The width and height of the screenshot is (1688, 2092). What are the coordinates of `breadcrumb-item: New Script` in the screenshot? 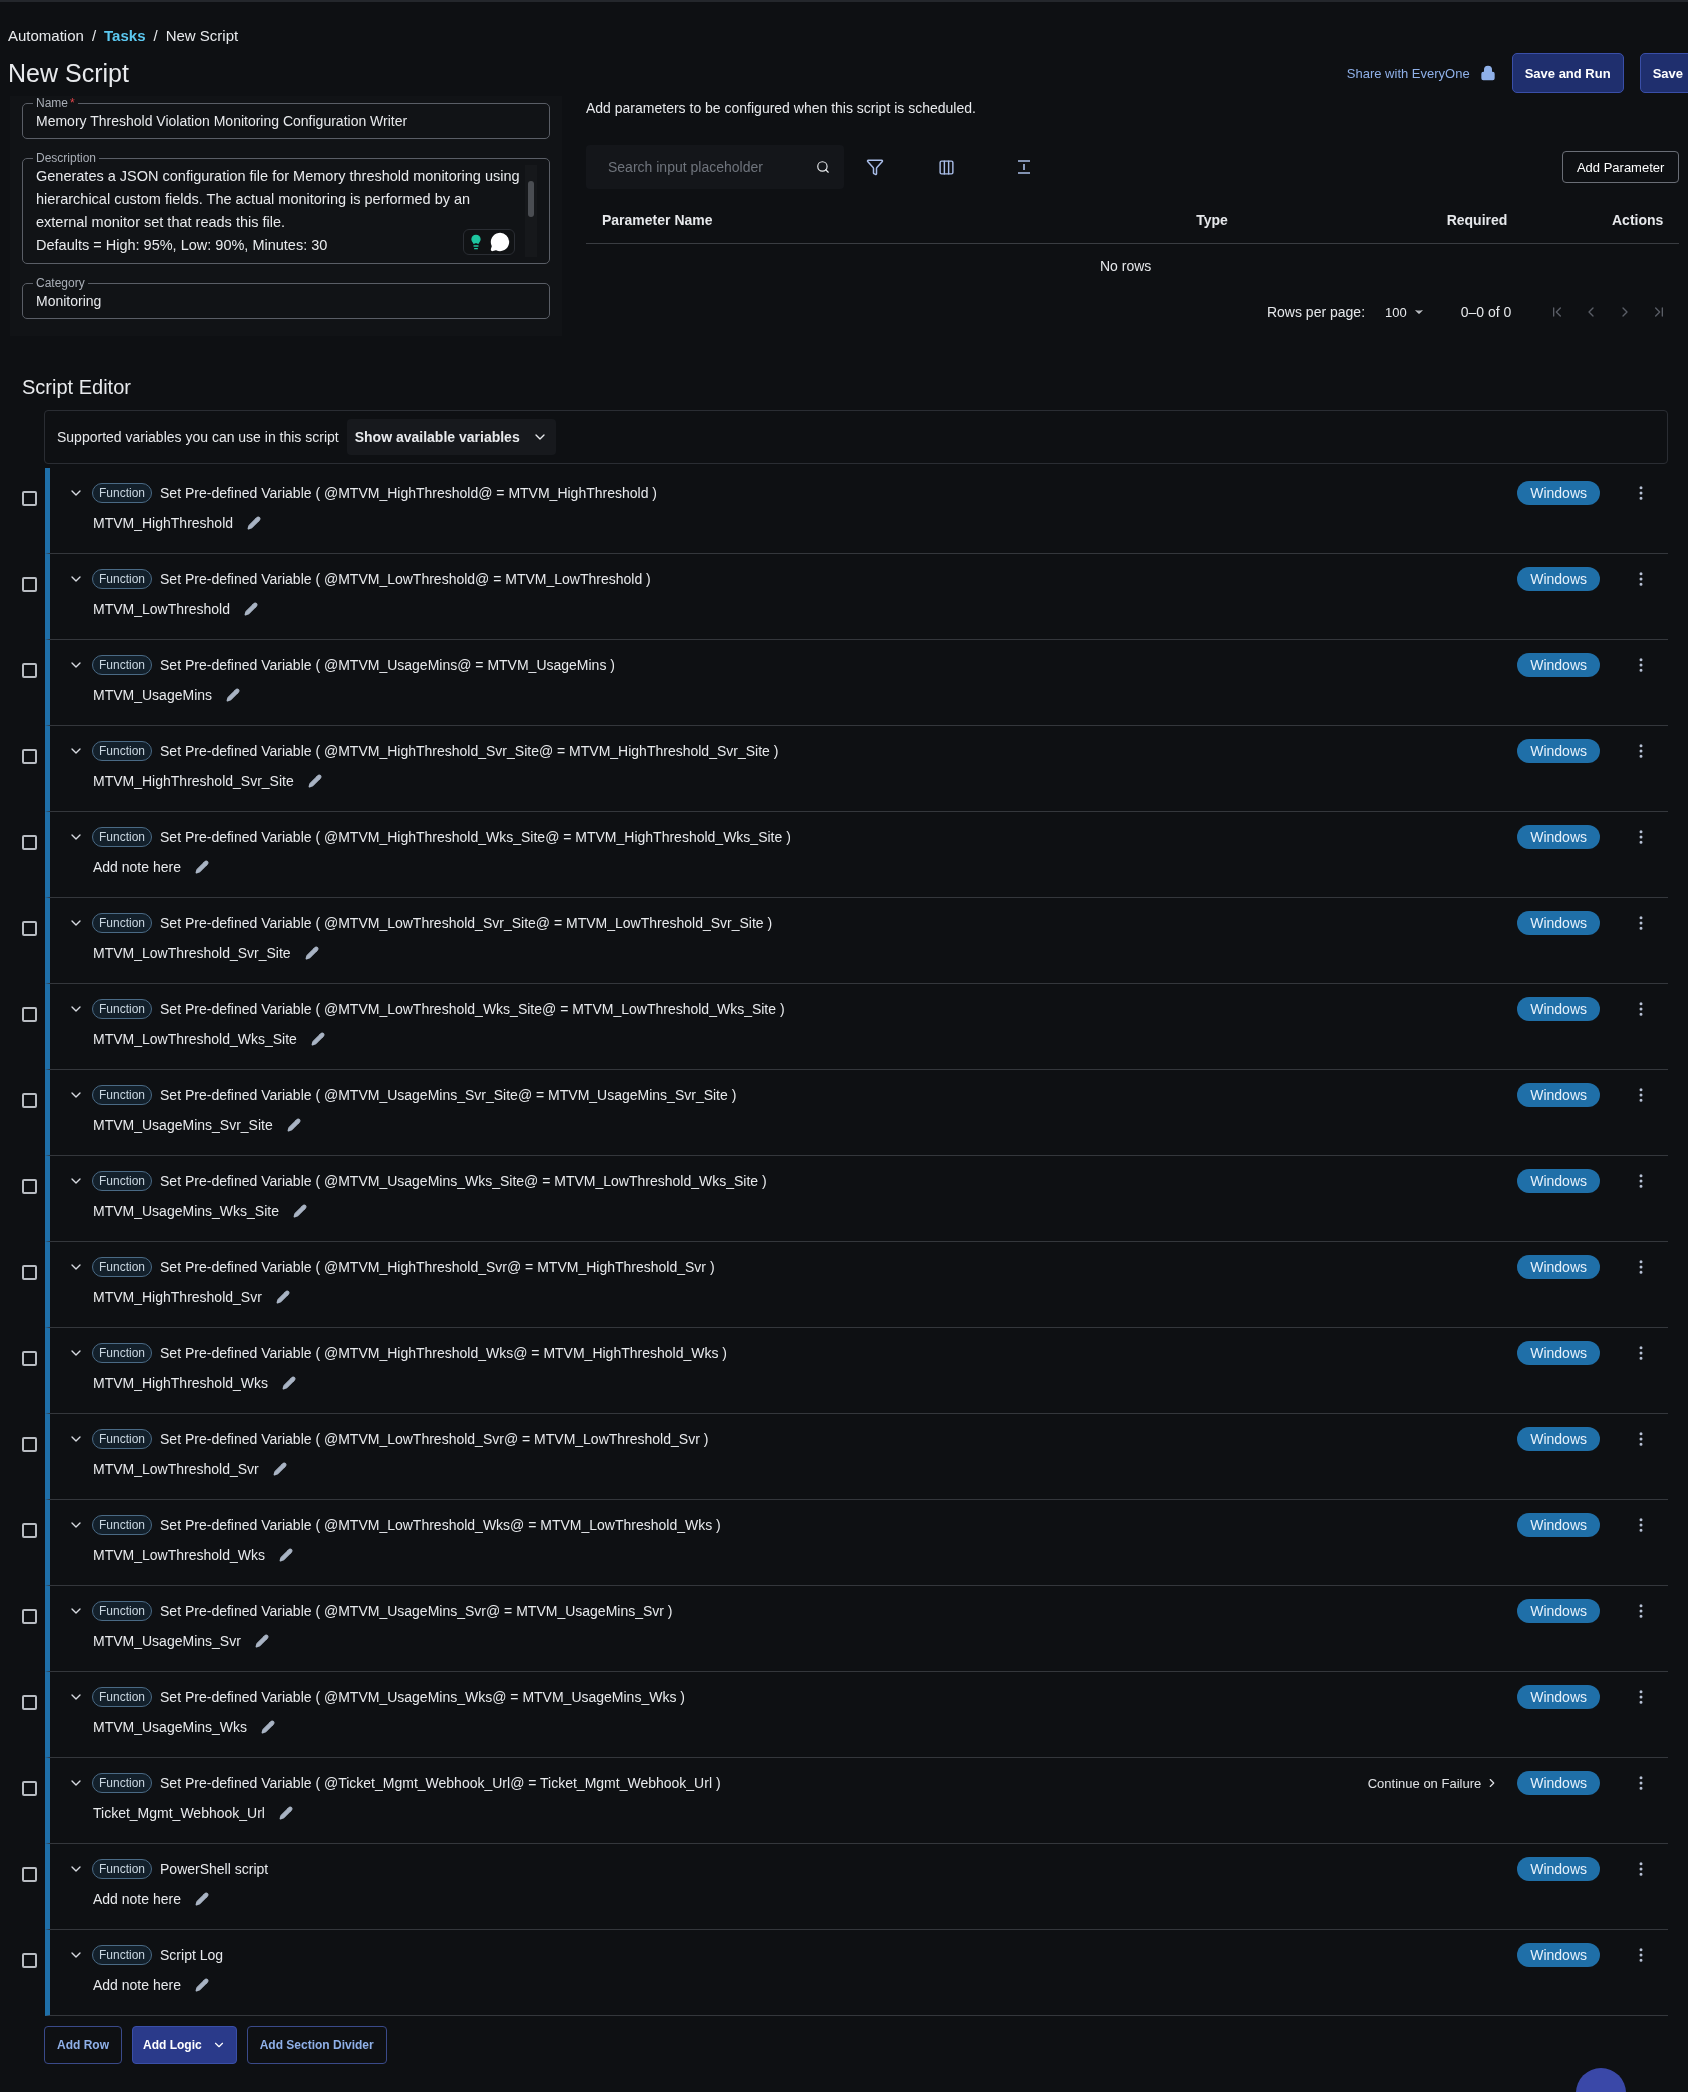 It's located at (202, 35).